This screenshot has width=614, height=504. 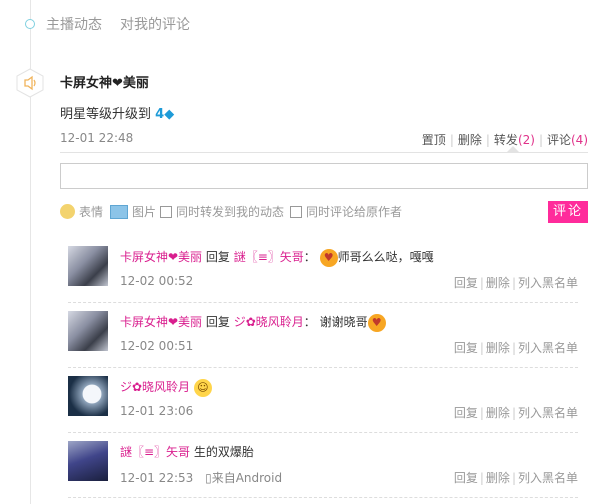 I want to click on timeline-dot, so click(x=30, y=24).